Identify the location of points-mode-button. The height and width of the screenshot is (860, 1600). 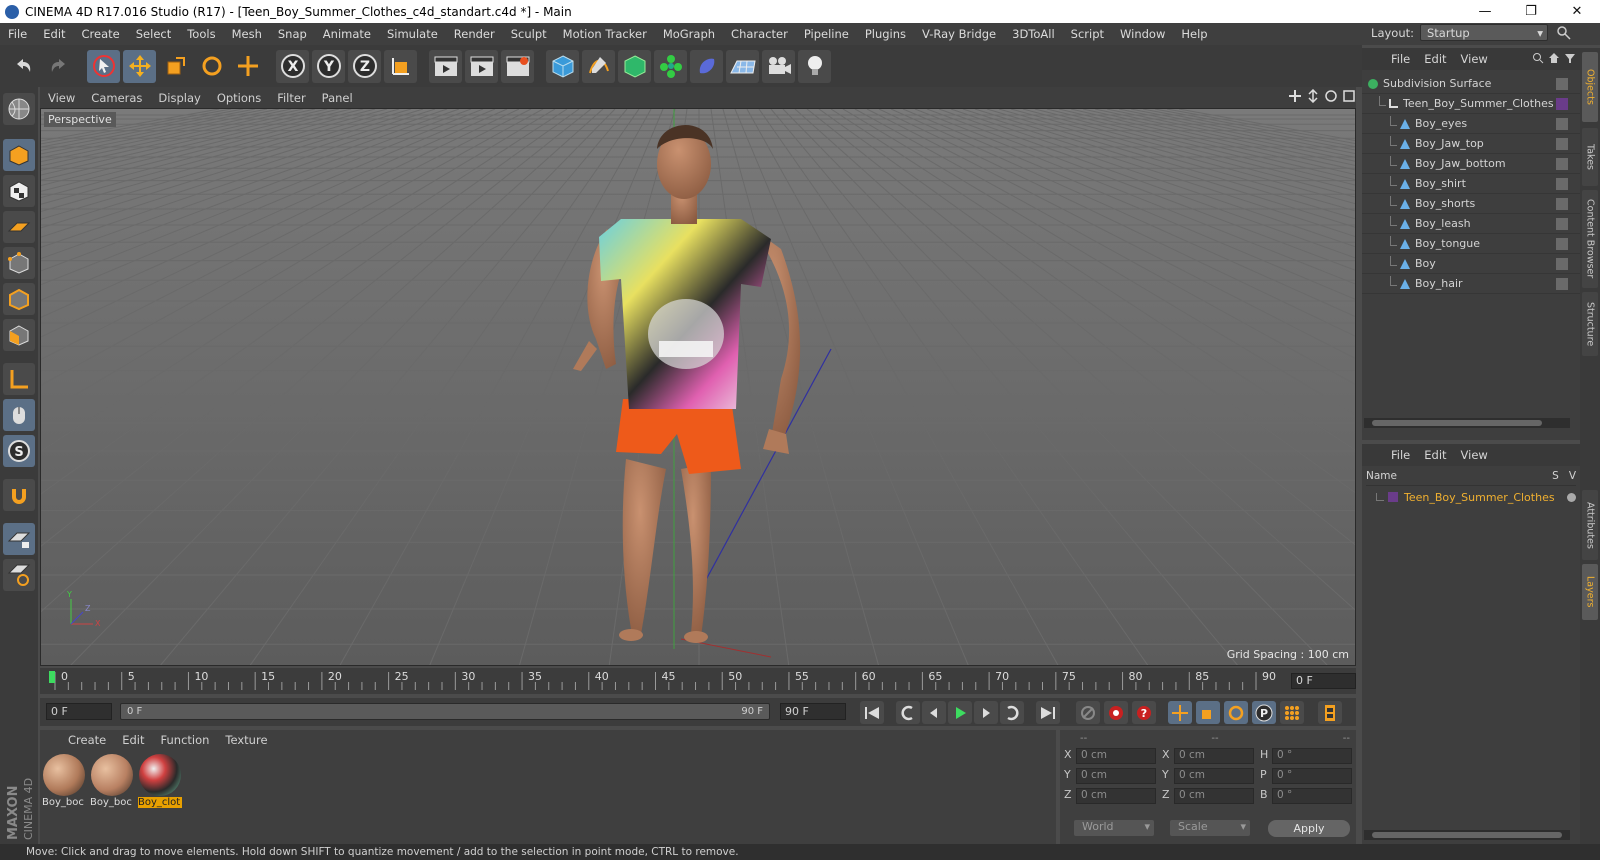
(19, 263).